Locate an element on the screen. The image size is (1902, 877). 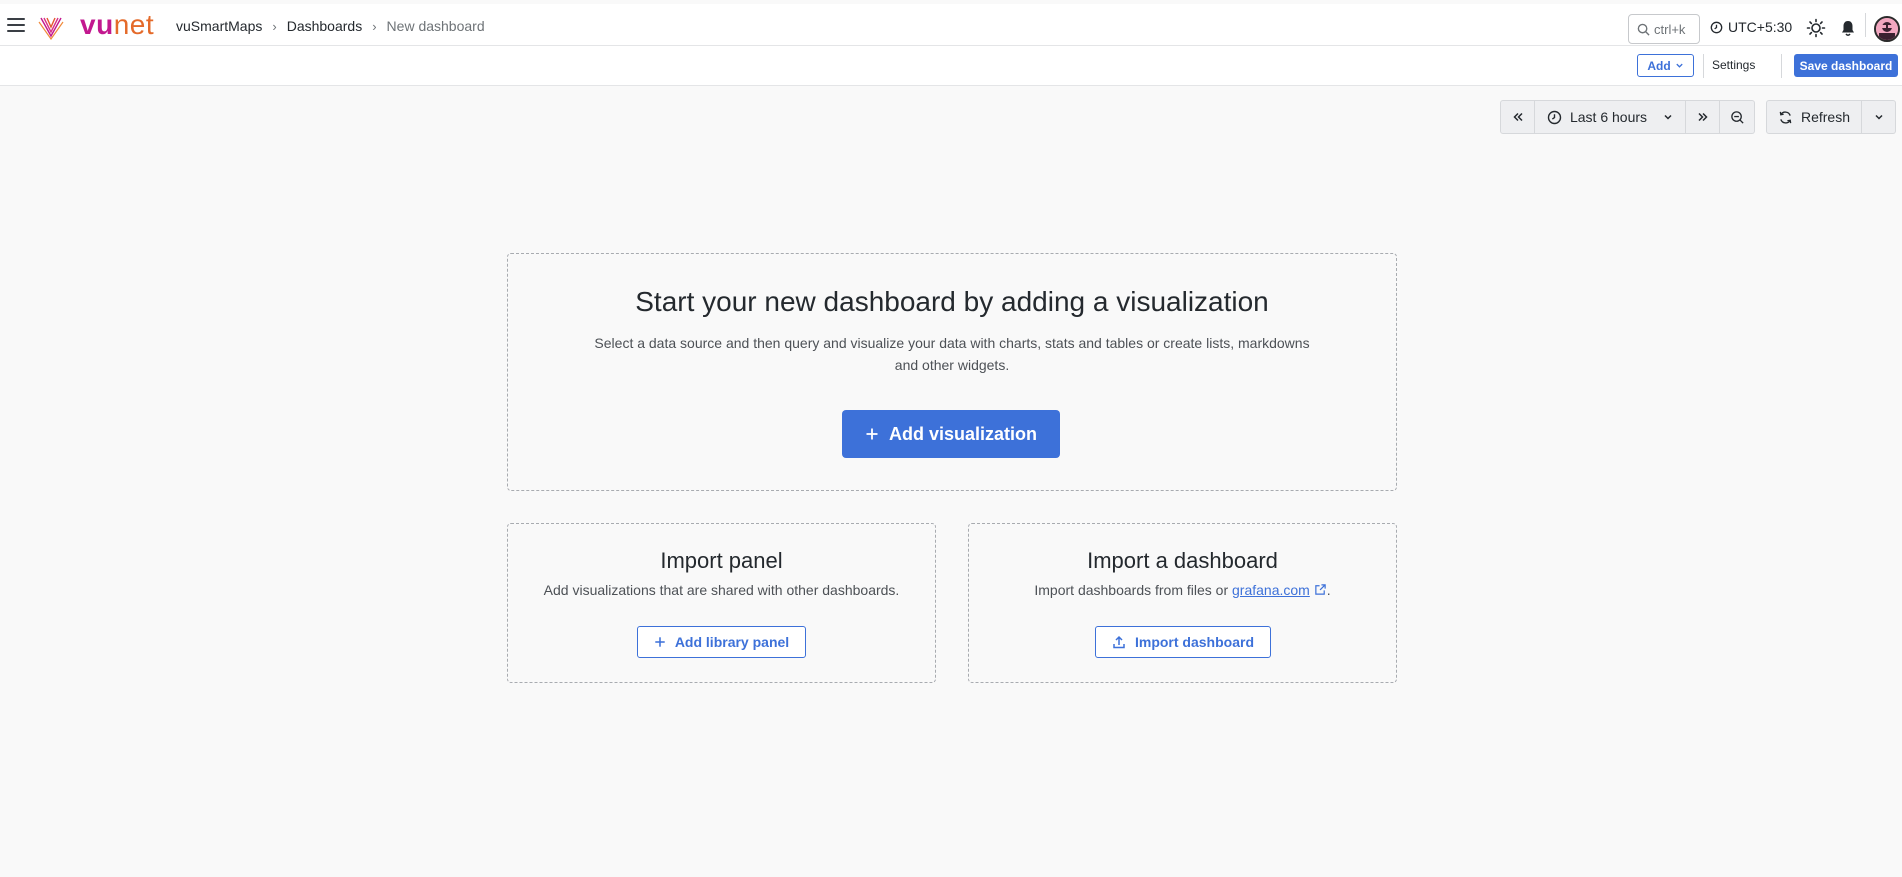
time-range-label: Last 6 hours is located at coordinates (1608, 117).